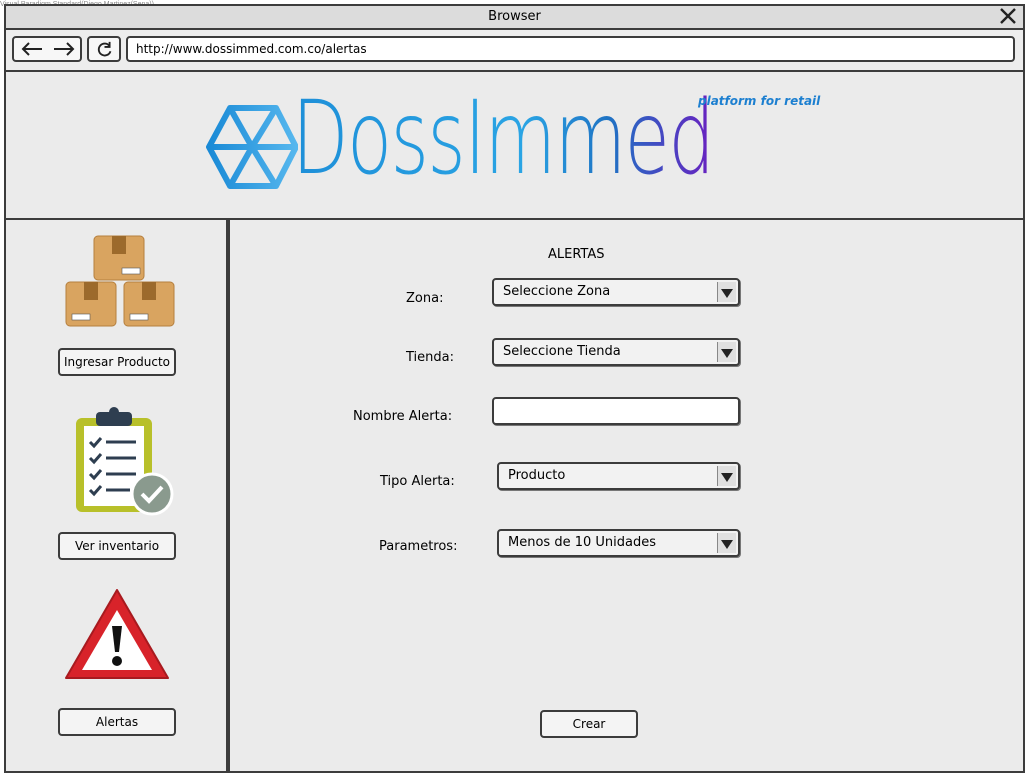 The image size is (1031, 779). What do you see at coordinates (117, 362) in the screenshot?
I see `ingresar-producto-button: Ingresar Producto` at bounding box center [117, 362].